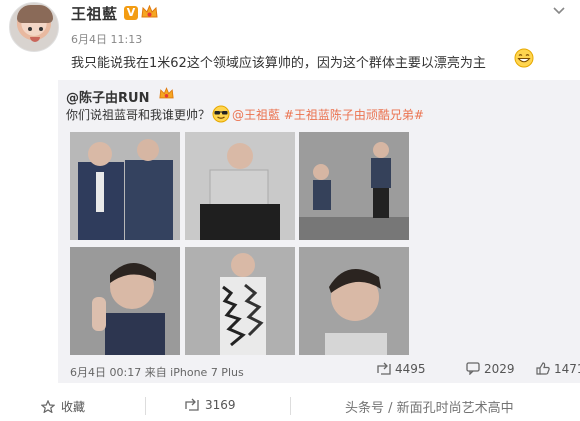  I want to click on comment-count: 2029, so click(499, 369).